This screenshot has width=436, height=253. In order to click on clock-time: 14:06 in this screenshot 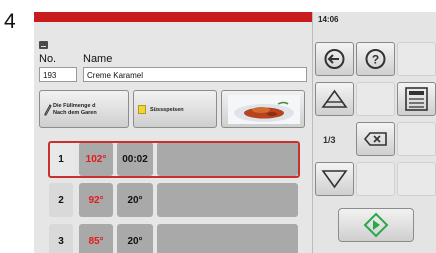, I will do `click(328, 19)`.